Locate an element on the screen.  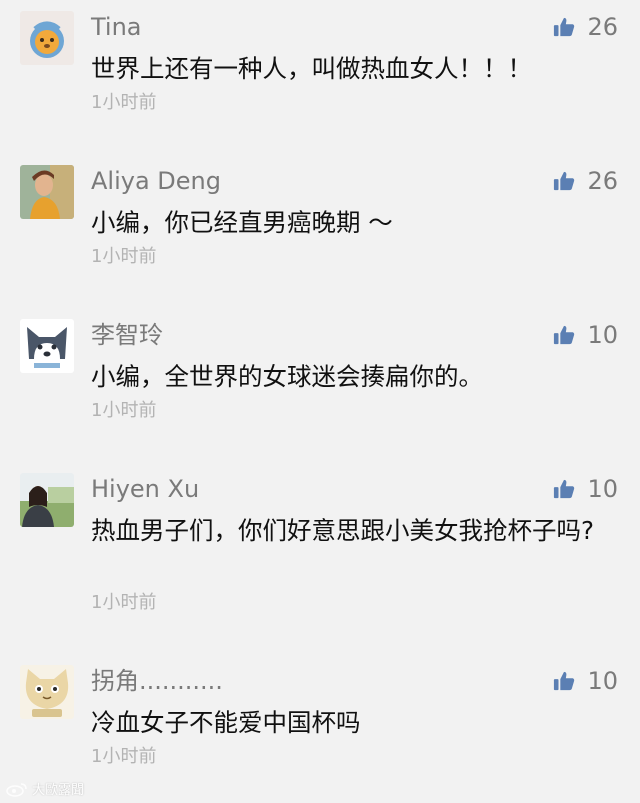
cartoon-cat-avatar-icon is located at coordinates (47, 692).